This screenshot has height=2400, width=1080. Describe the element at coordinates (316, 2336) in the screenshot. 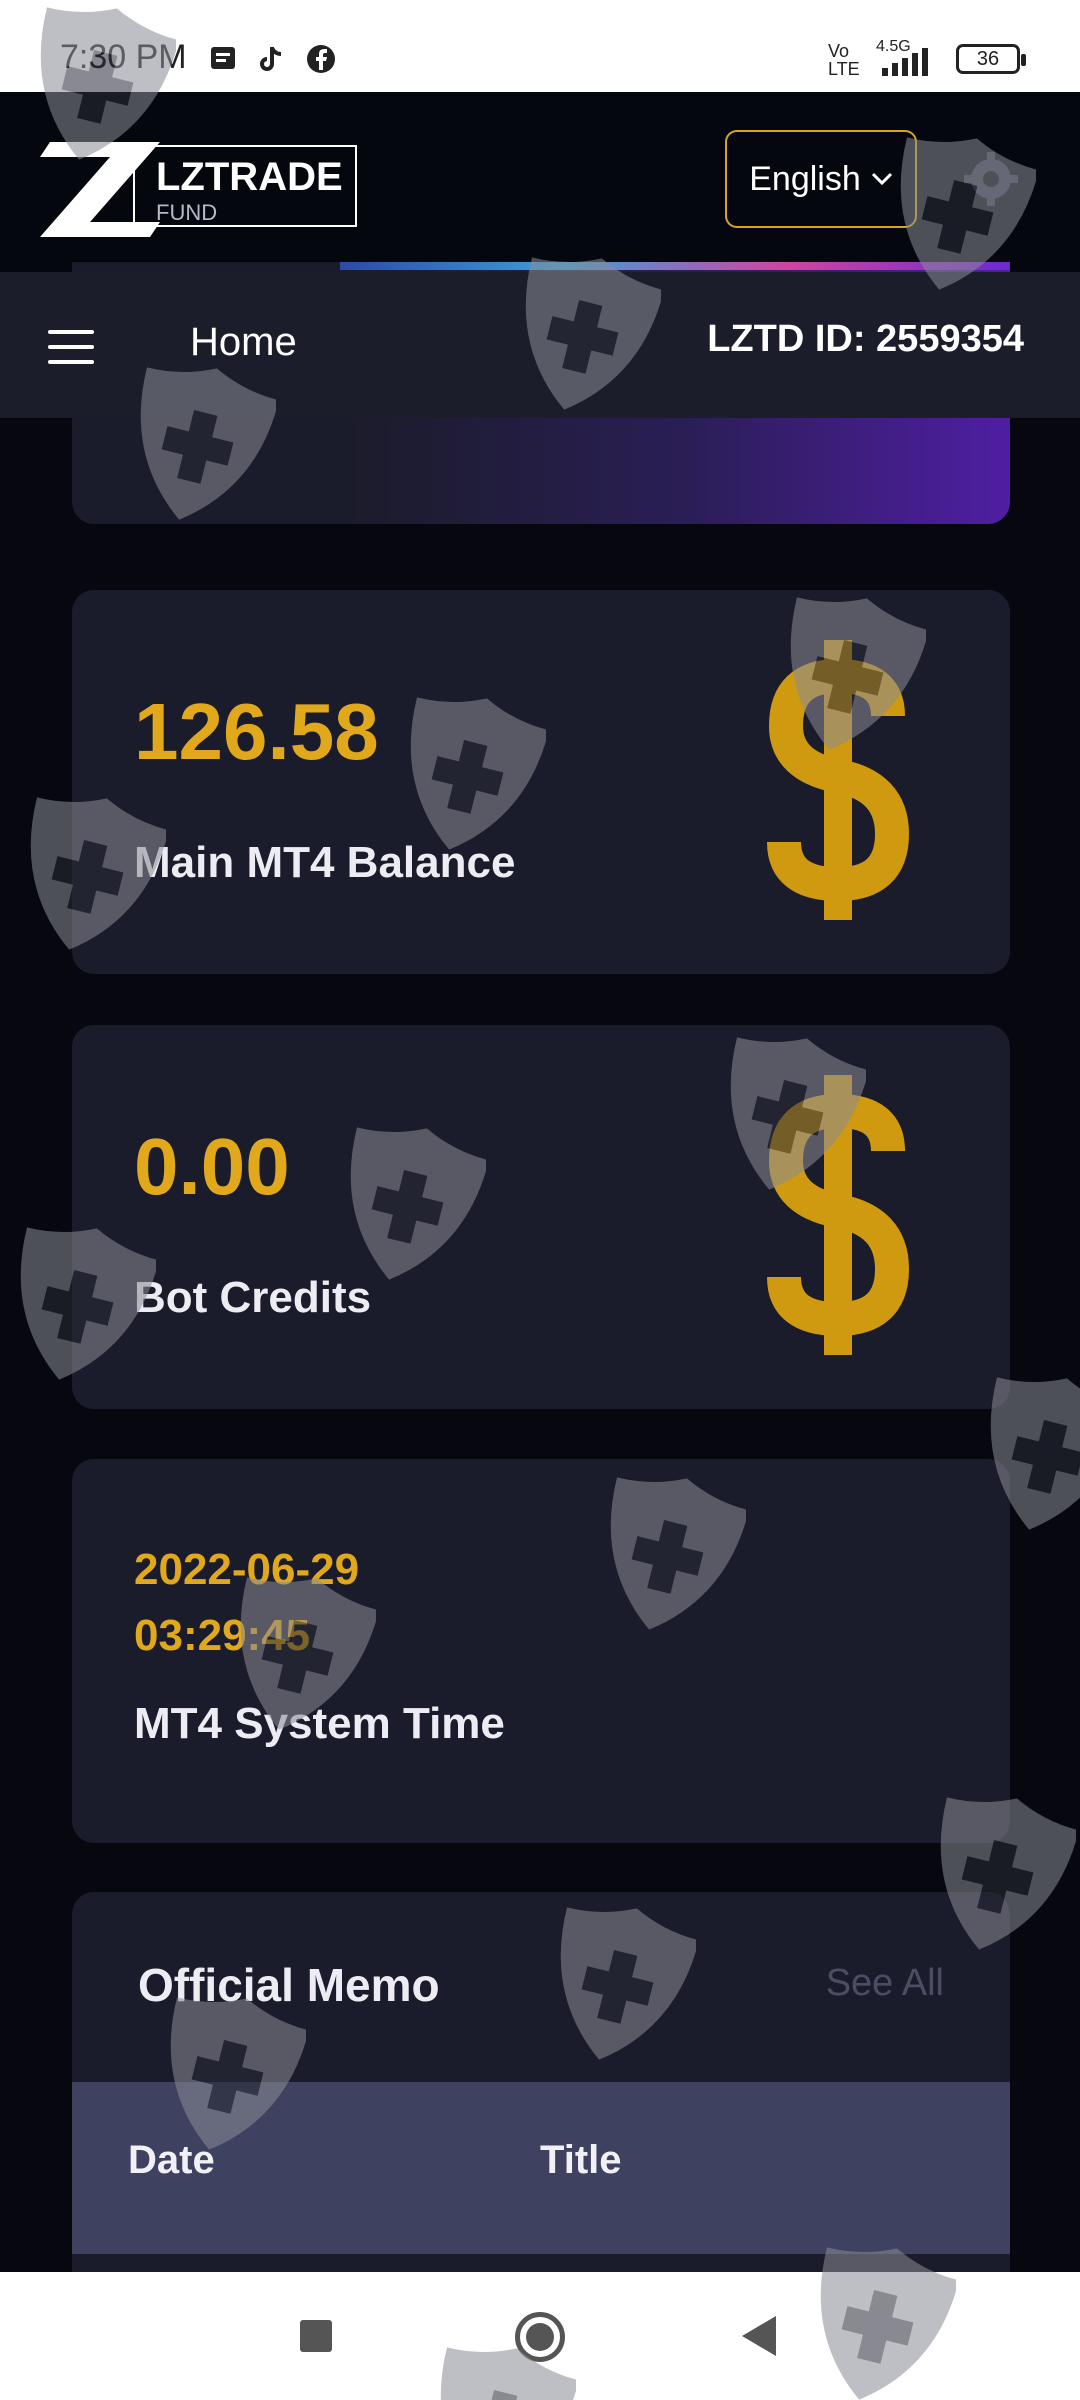

I see `recents-button` at that location.